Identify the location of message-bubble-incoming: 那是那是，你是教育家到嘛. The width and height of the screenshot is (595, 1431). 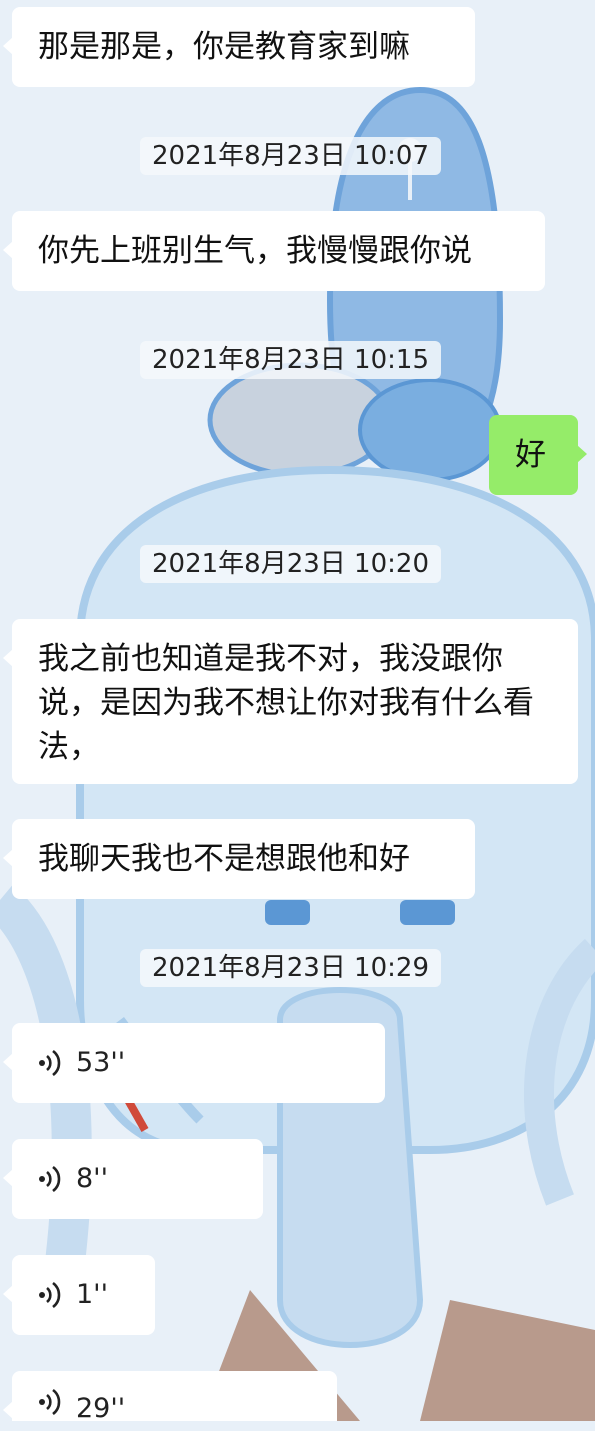
(239, 47).